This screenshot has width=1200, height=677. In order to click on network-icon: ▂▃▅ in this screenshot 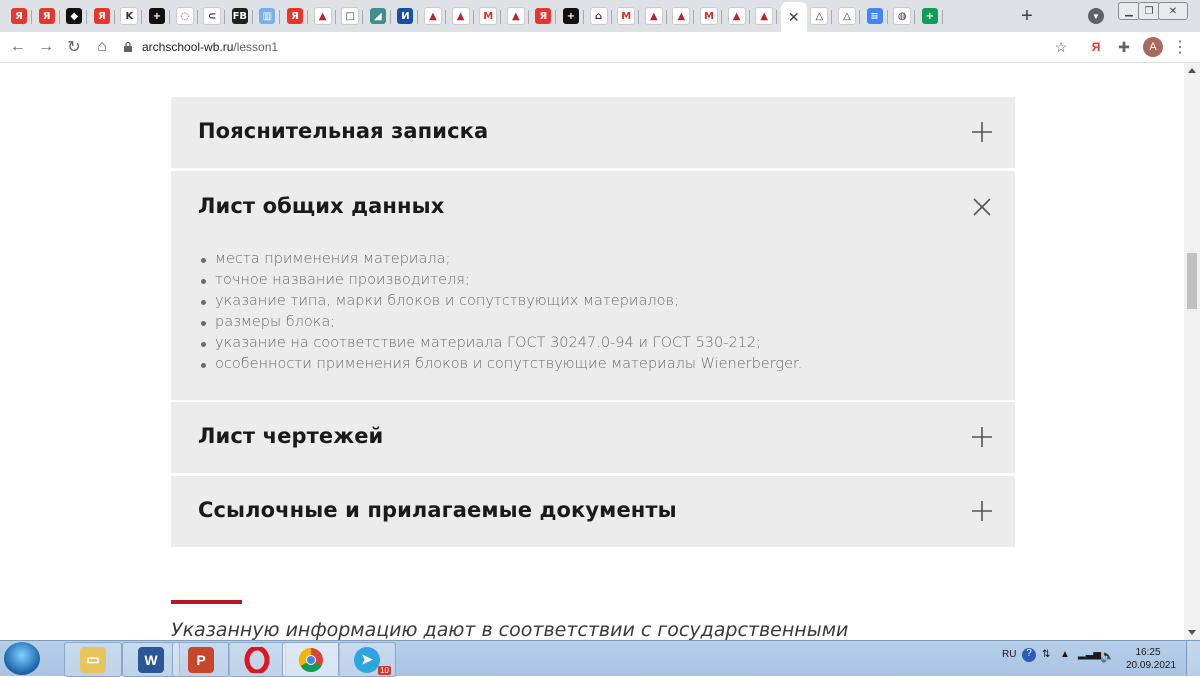, I will do `click(1089, 654)`.